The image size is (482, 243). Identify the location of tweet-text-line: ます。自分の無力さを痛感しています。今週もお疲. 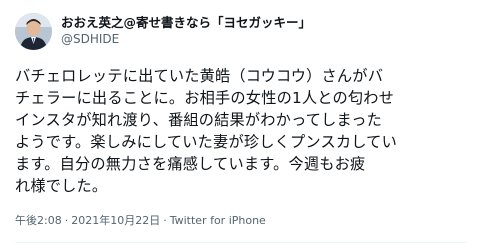
(190, 164).